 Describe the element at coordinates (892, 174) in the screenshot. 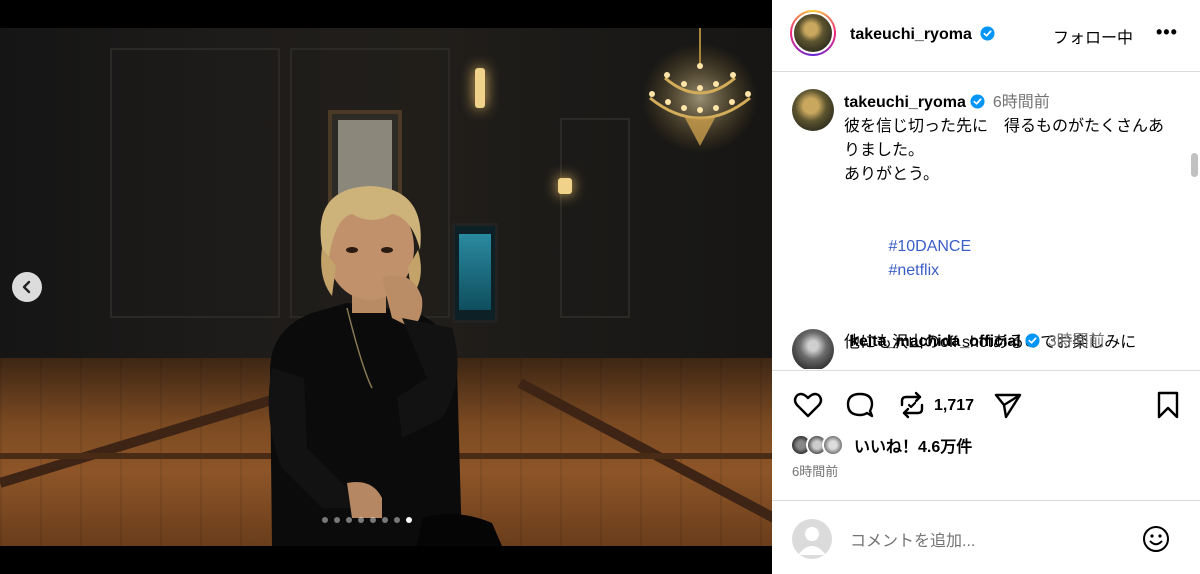

I see `caption-line-2: ありがとう。` at that location.